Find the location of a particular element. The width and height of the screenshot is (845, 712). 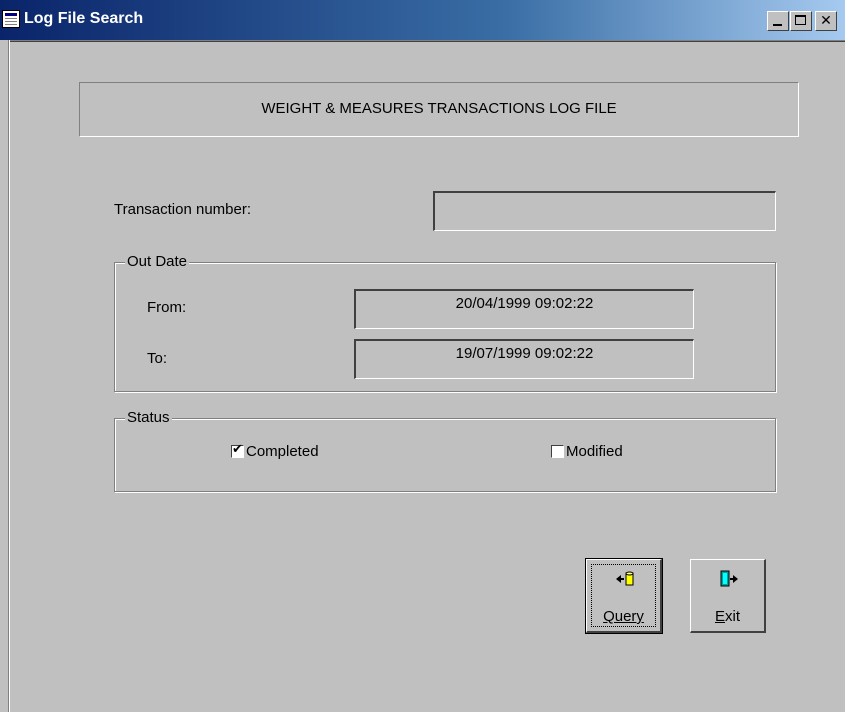

exit-label: Exit is located at coordinates (727, 616).